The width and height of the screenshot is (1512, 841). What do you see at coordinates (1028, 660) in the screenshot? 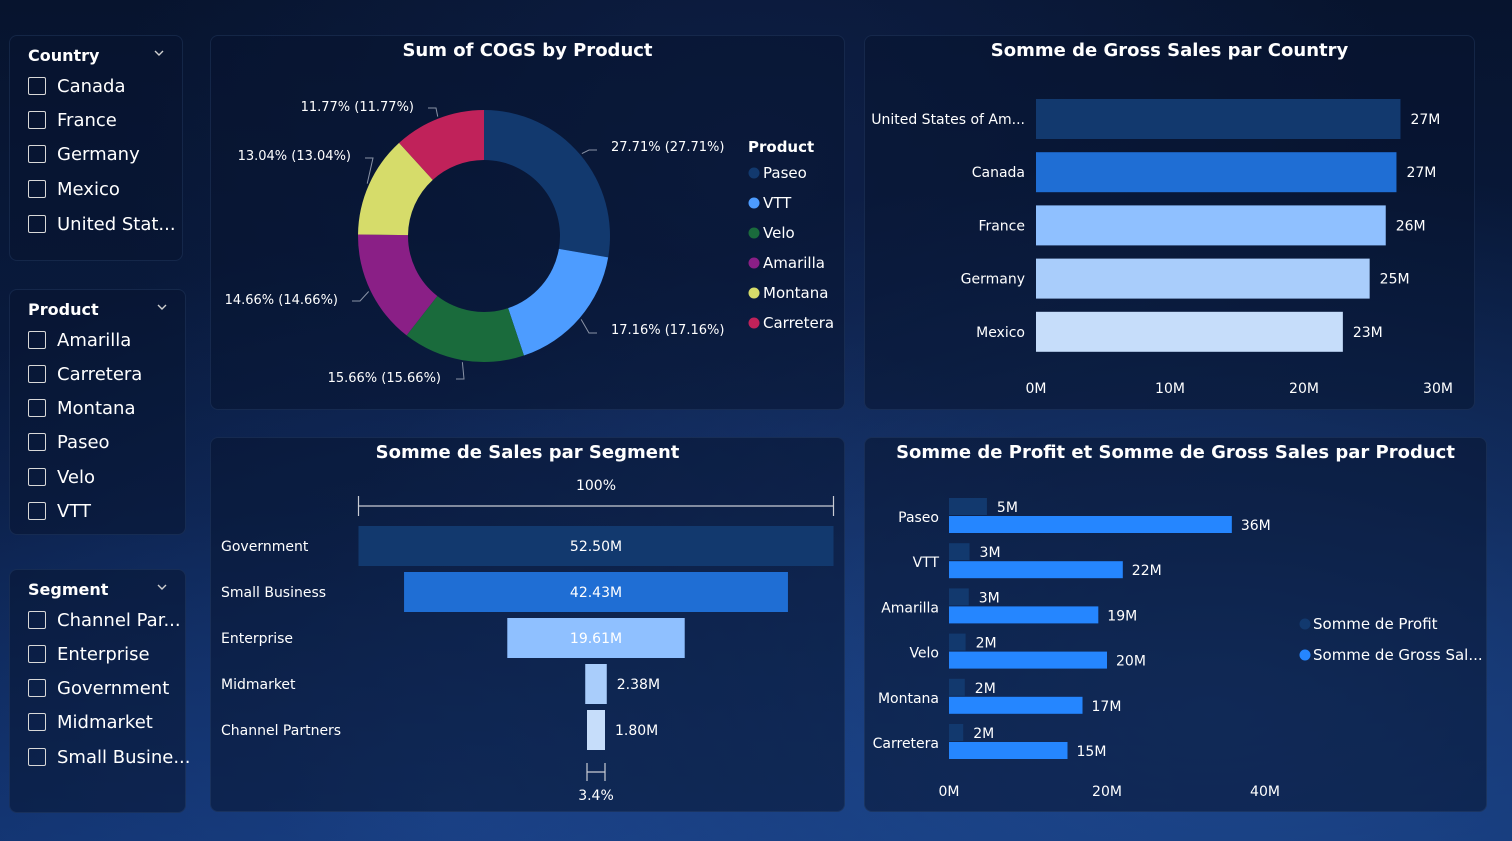
I see `gross-sales-bar-velo` at bounding box center [1028, 660].